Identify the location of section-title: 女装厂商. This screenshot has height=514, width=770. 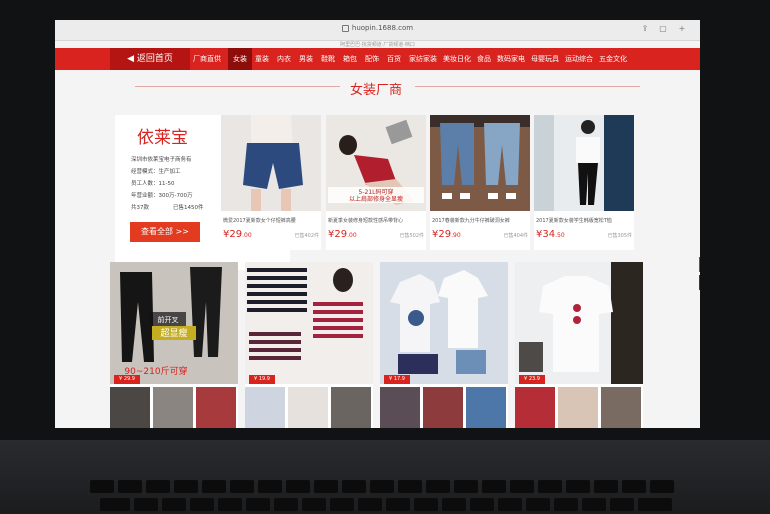
(376, 90).